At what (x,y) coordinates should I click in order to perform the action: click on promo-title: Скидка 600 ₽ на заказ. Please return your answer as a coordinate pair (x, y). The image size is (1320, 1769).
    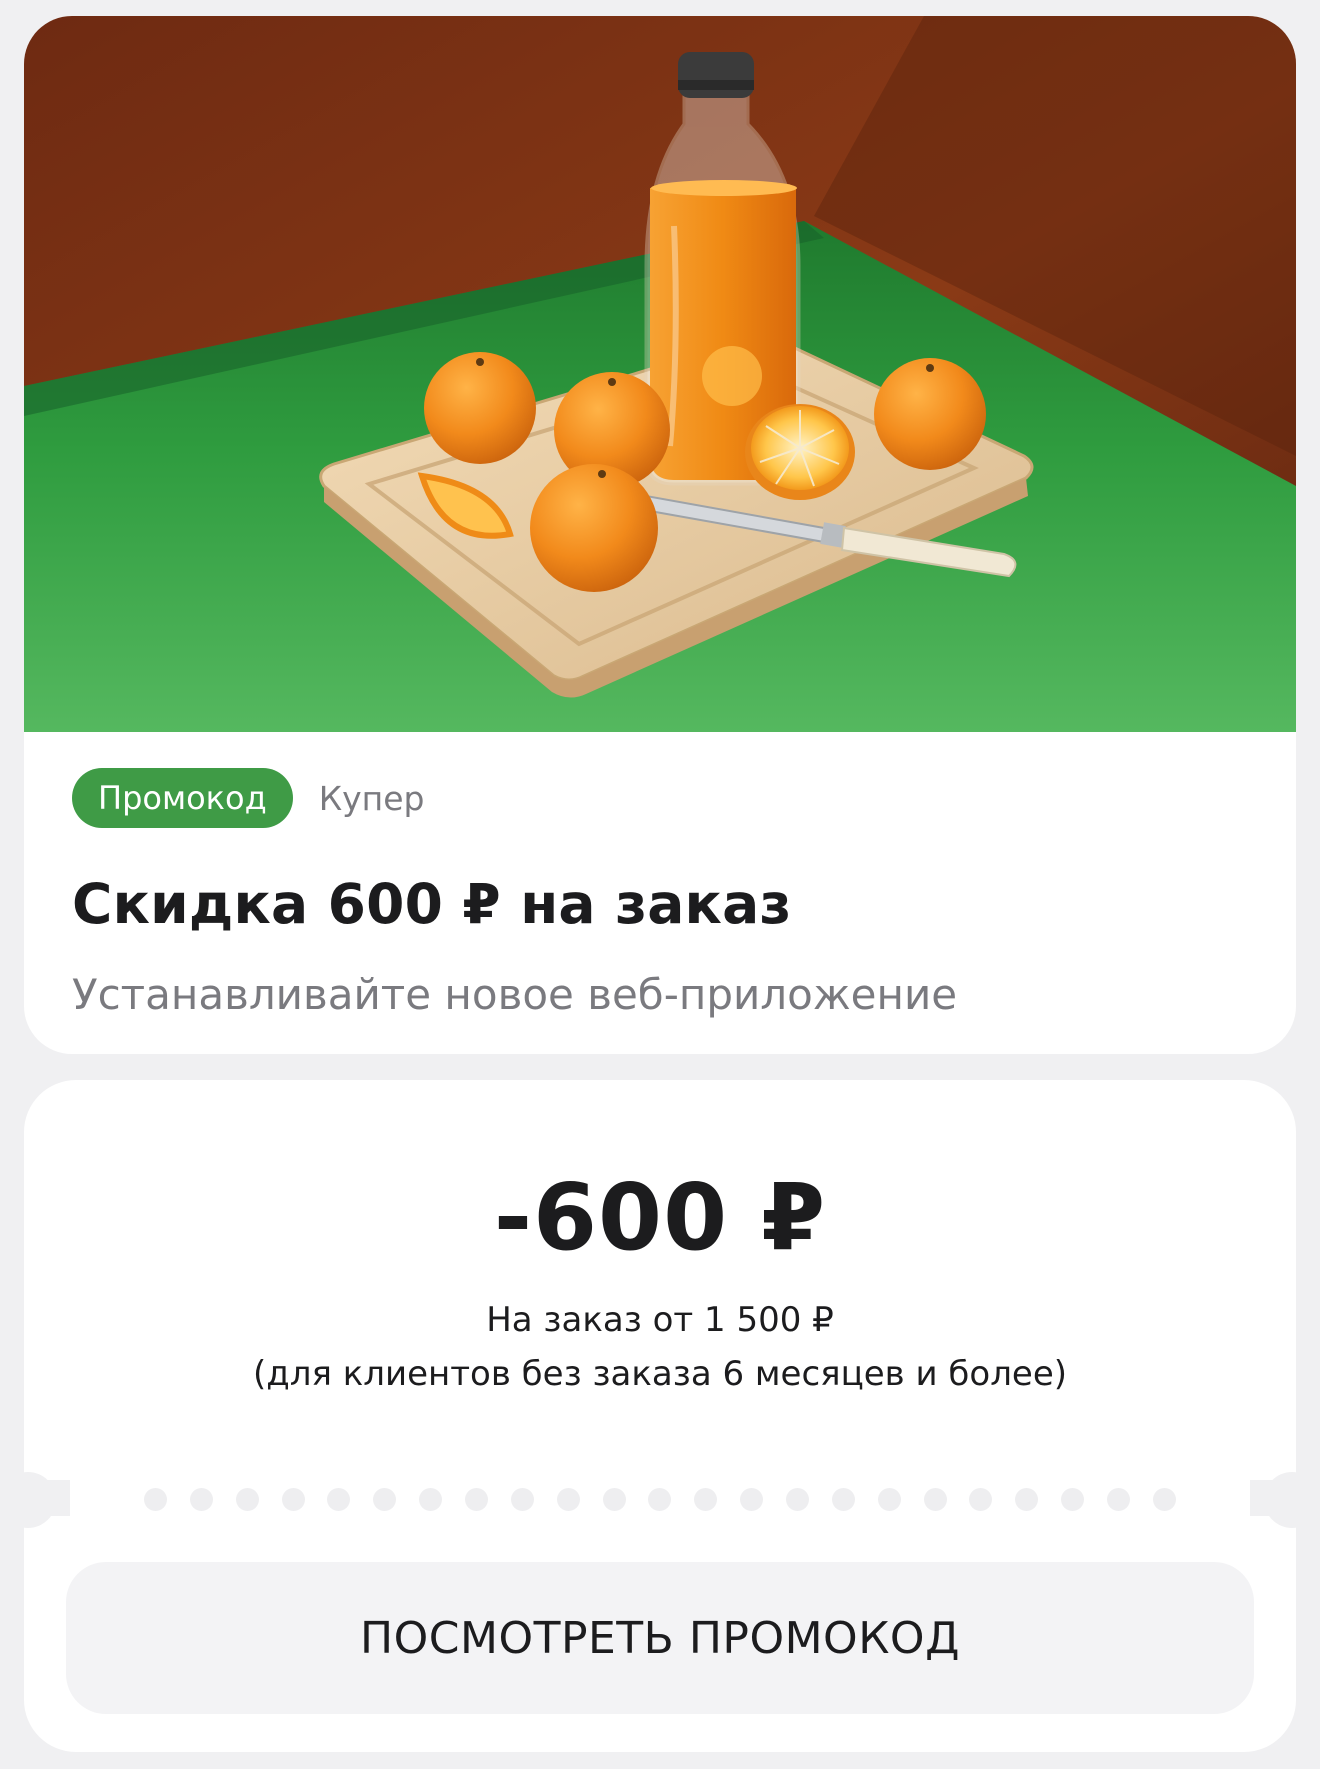
    Looking at the image, I should click on (432, 904).